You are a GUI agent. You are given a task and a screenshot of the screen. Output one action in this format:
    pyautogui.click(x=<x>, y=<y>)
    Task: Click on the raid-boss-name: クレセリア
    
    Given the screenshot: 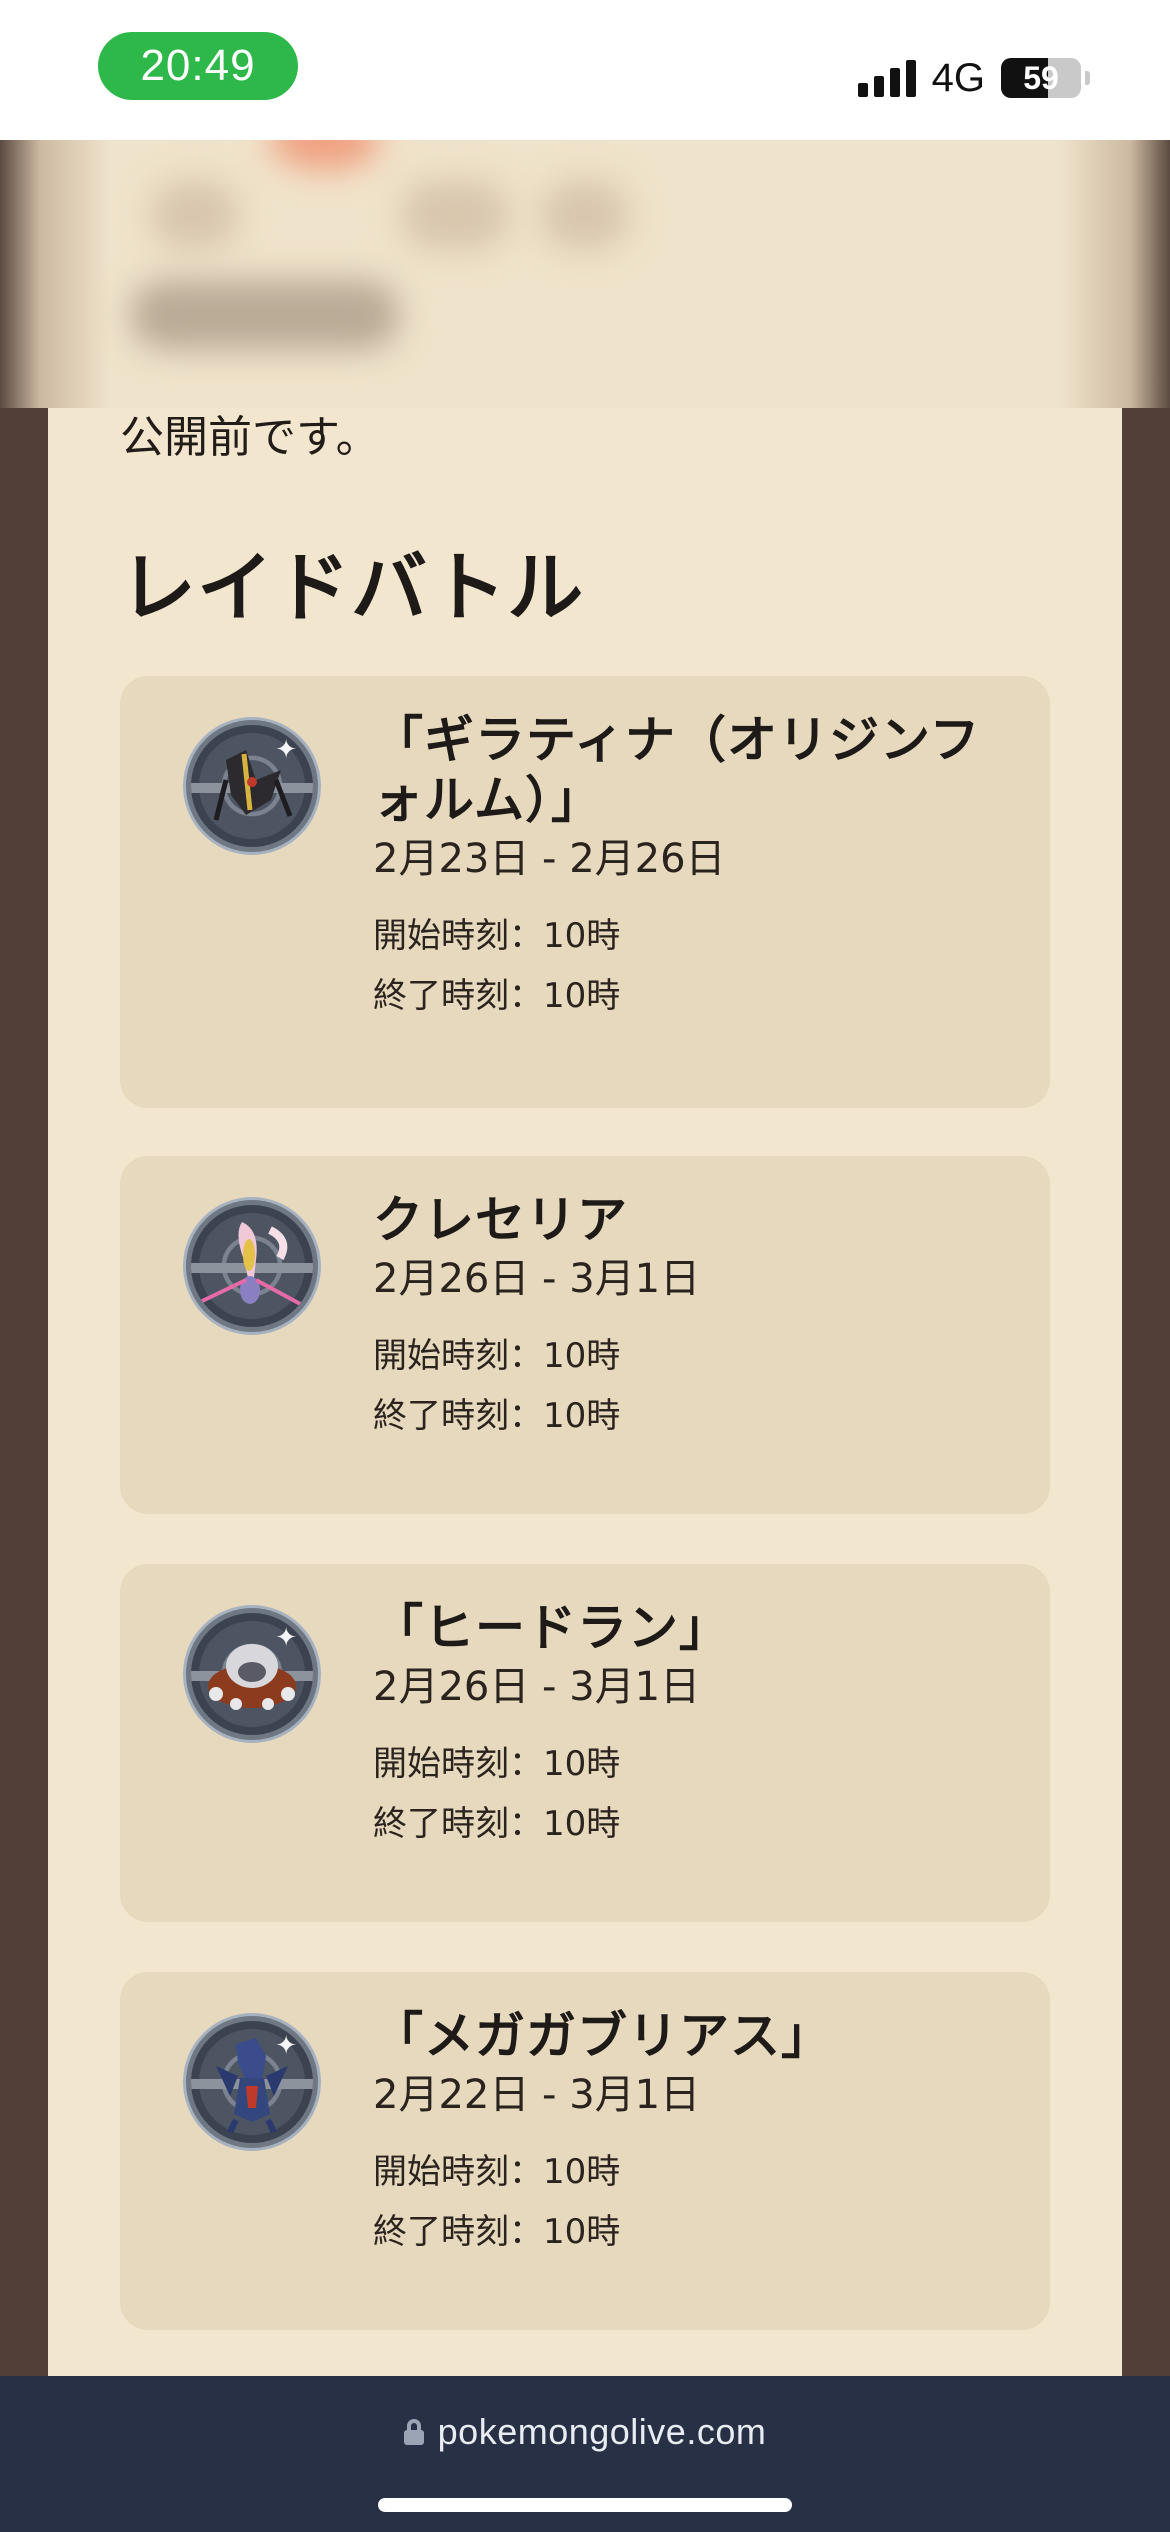 What is the action you would take?
    pyautogui.click(x=500, y=1220)
    